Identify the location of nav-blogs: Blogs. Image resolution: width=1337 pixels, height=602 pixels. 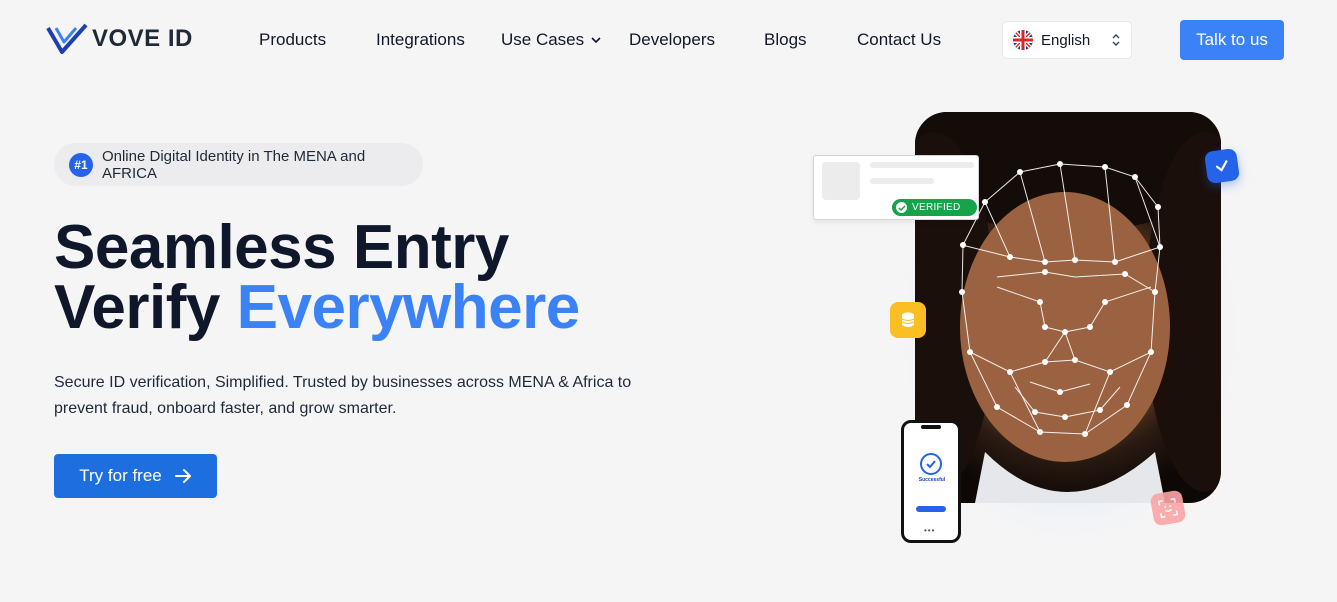
(785, 40).